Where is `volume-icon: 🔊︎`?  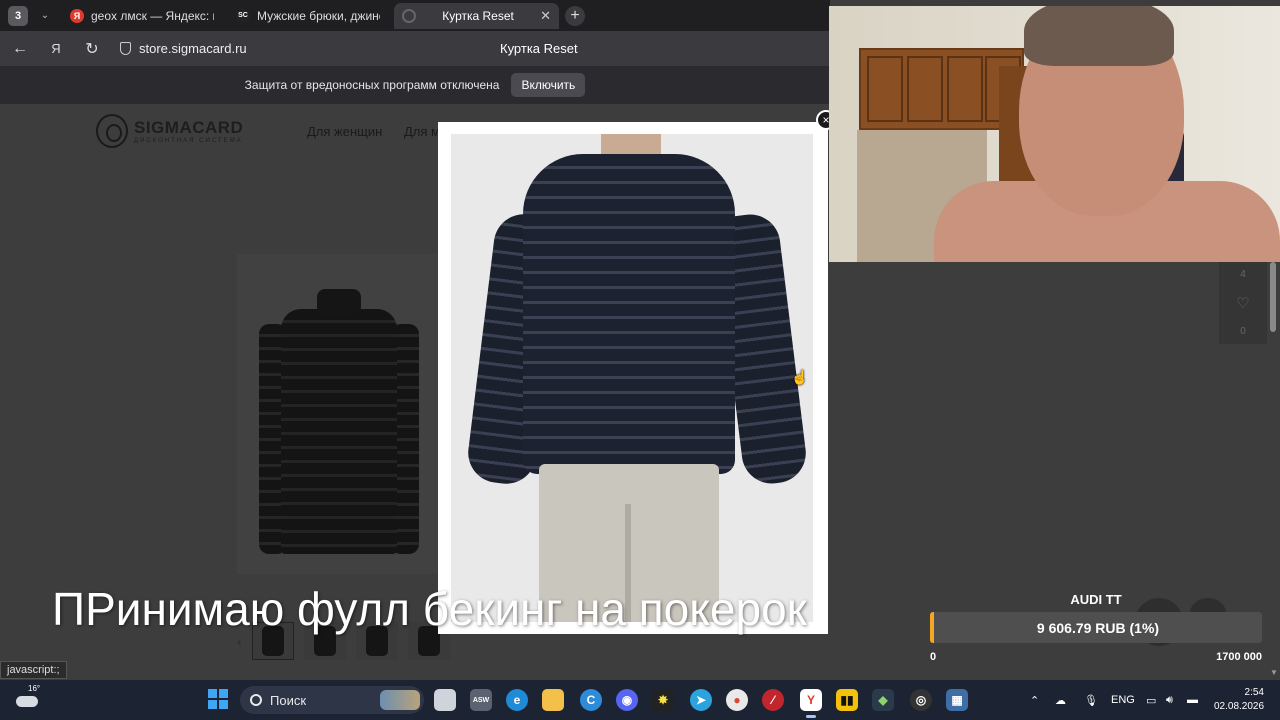
volume-icon: 🔊︎ is located at coordinates (1169, 700).